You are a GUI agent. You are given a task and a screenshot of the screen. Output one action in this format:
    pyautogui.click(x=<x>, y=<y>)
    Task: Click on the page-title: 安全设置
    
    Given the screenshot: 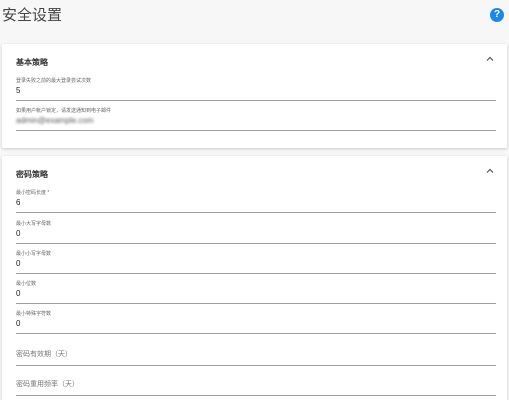 What is the action you would take?
    pyautogui.click(x=32, y=15)
    